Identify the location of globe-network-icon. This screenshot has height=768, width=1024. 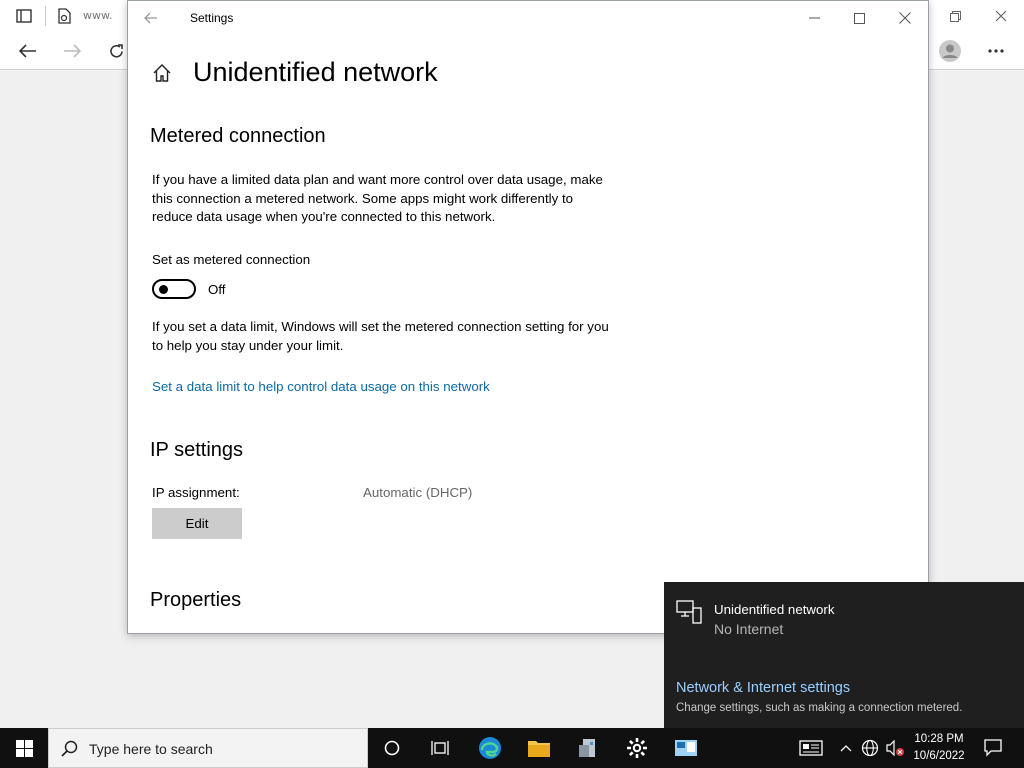
(870, 748).